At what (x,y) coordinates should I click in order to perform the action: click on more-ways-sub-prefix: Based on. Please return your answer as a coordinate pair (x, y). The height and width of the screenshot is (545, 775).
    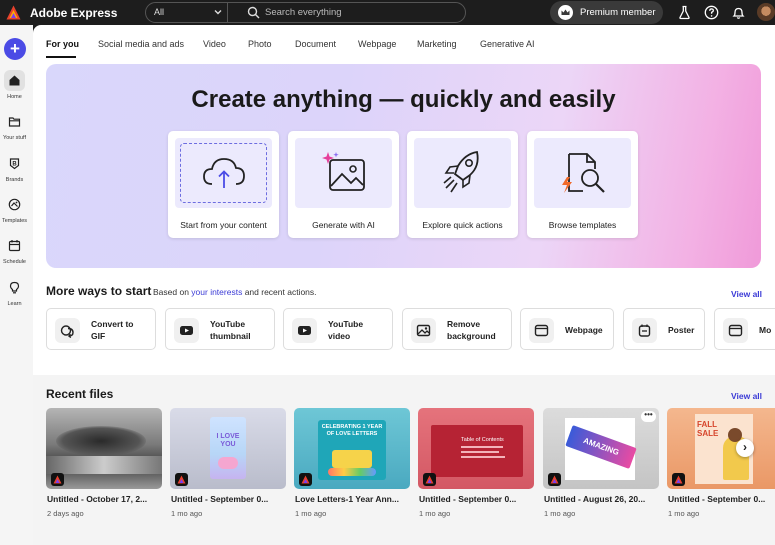
    Looking at the image, I should click on (171, 292).